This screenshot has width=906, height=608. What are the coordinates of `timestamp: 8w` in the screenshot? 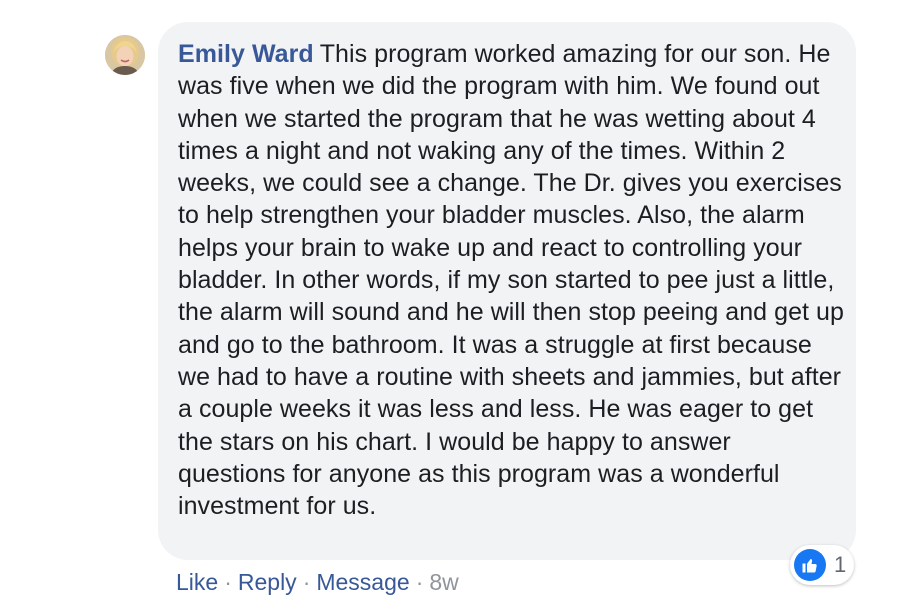 It's located at (443, 582).